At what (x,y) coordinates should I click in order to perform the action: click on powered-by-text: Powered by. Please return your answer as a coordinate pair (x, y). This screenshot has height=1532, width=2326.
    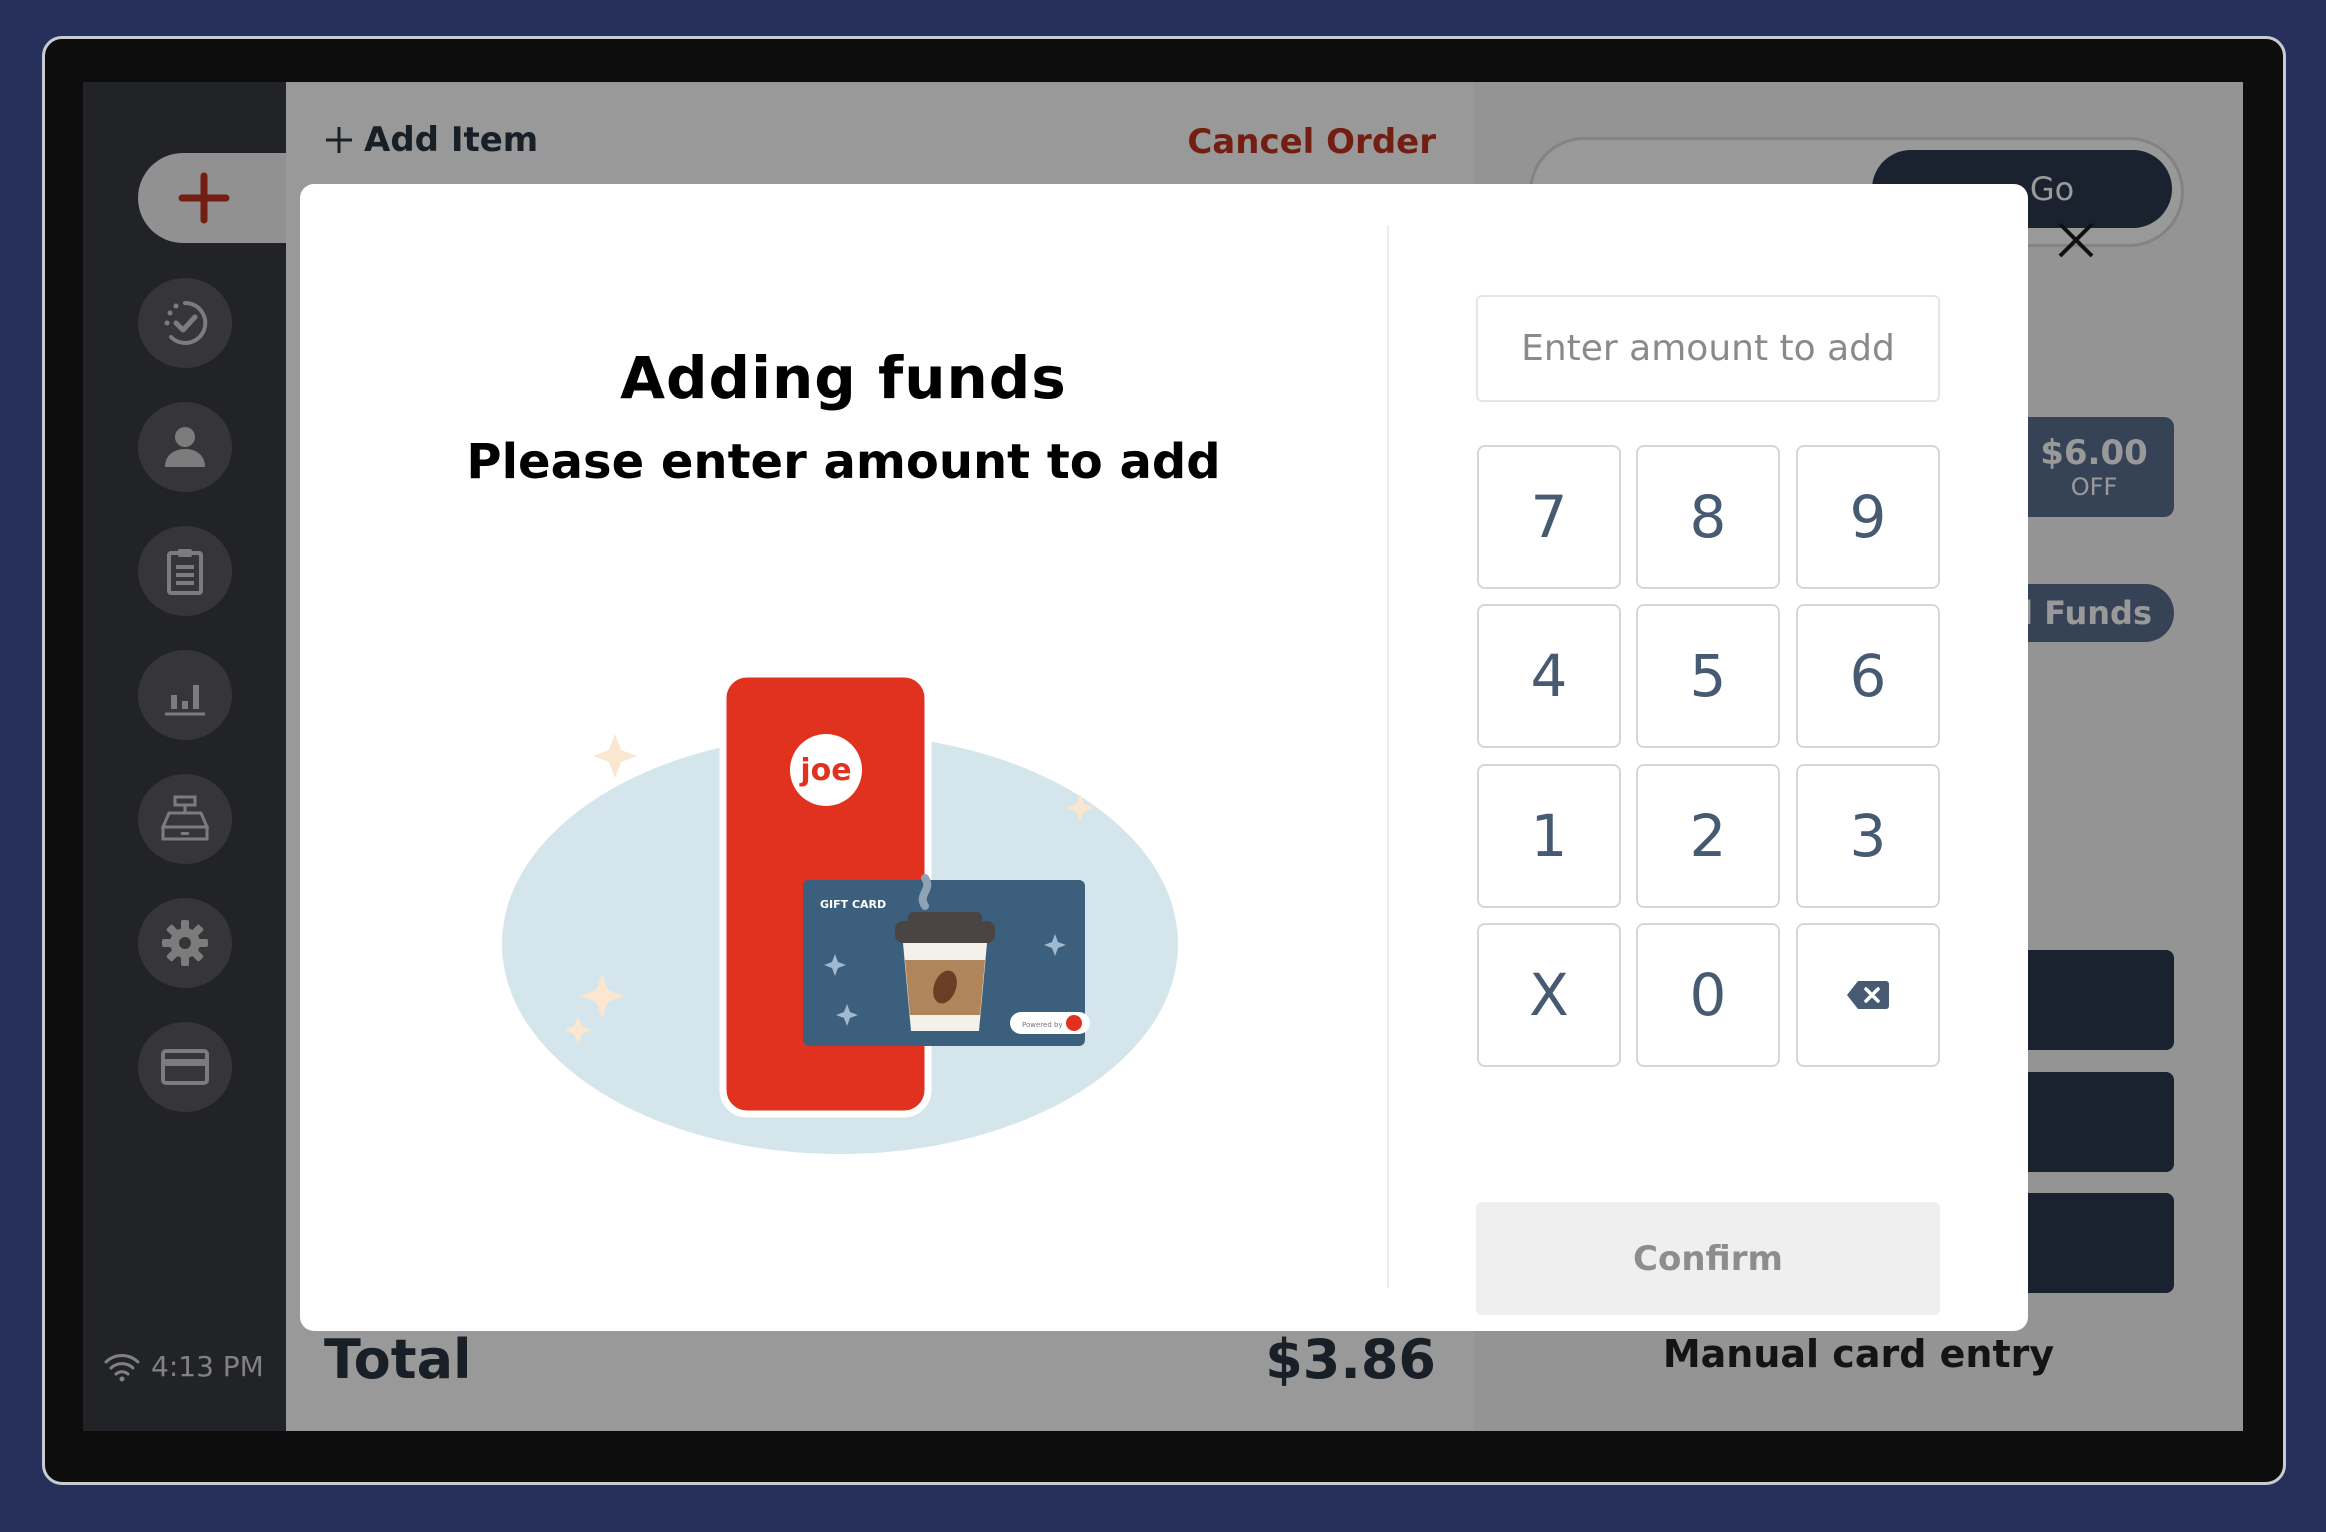
    Looking at the image, I should click on (1042, 1025).